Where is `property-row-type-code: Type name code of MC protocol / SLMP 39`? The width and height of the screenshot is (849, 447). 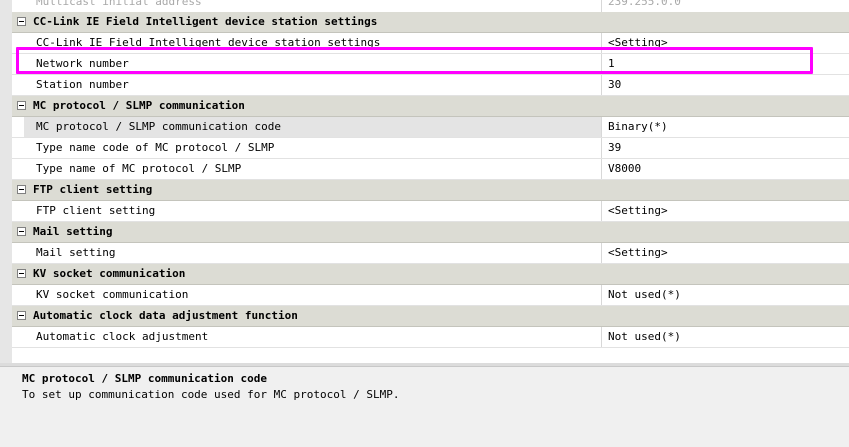 property-row-type-code: Type name code of MC protocol / SLMP 39 is located at coordinates (430, 148).